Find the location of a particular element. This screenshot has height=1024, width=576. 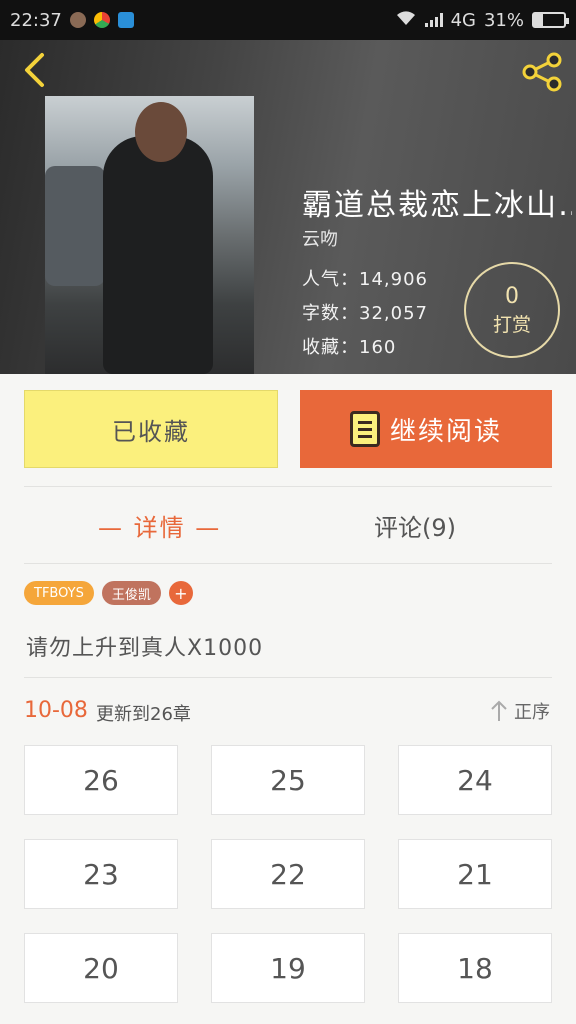

favorites-stat: 收藏：160 is located at coordinates (349, 347).